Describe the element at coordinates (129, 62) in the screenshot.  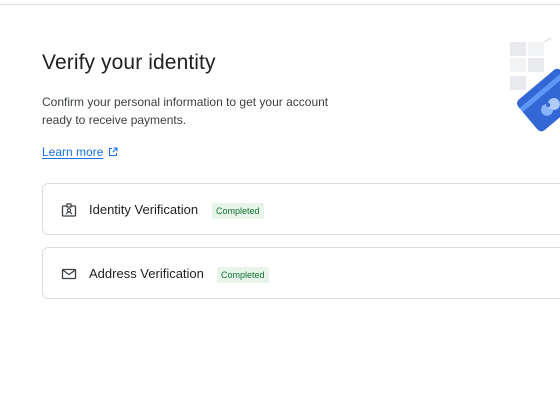
I see `page-title: Verify your identity` at that location.